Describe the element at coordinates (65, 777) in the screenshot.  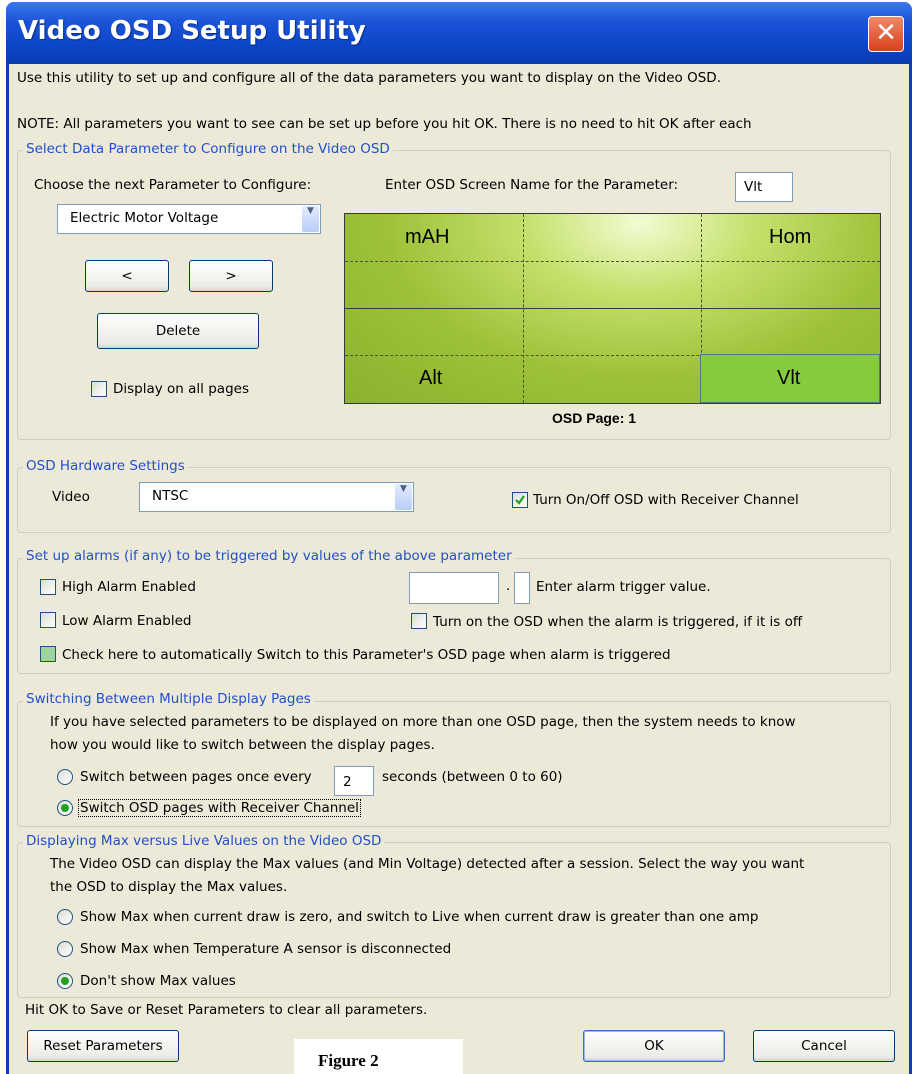
I see `switch-timed-radio` at that location.